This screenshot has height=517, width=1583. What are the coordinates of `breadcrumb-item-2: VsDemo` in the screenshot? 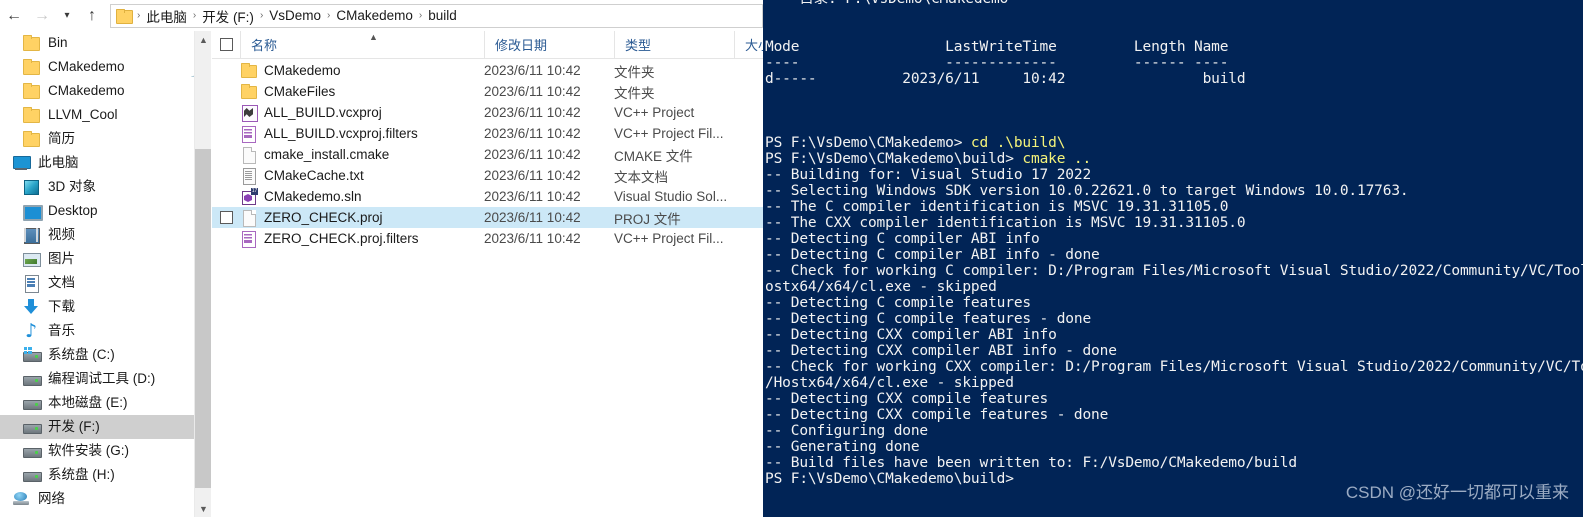 It's located at (295, 15).